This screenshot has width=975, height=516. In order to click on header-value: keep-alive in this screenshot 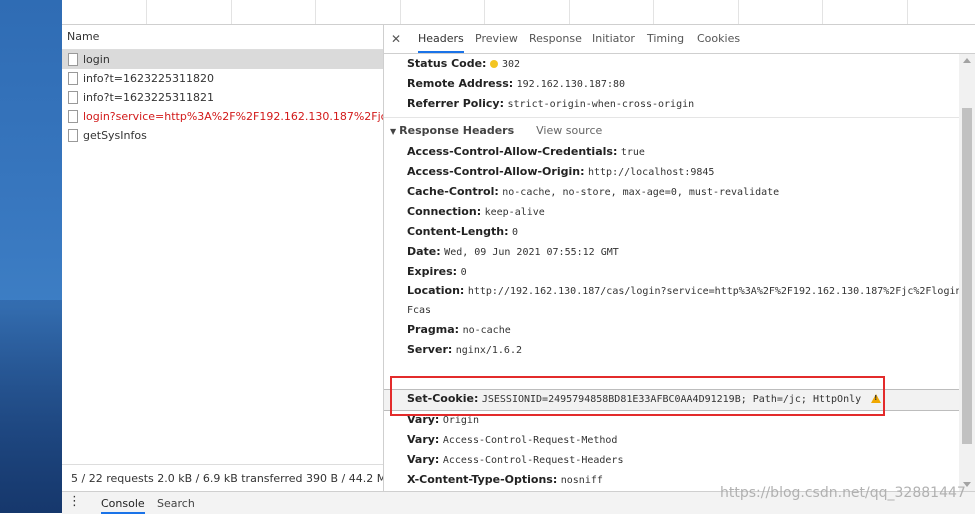, I will do `click(514, 212)`.